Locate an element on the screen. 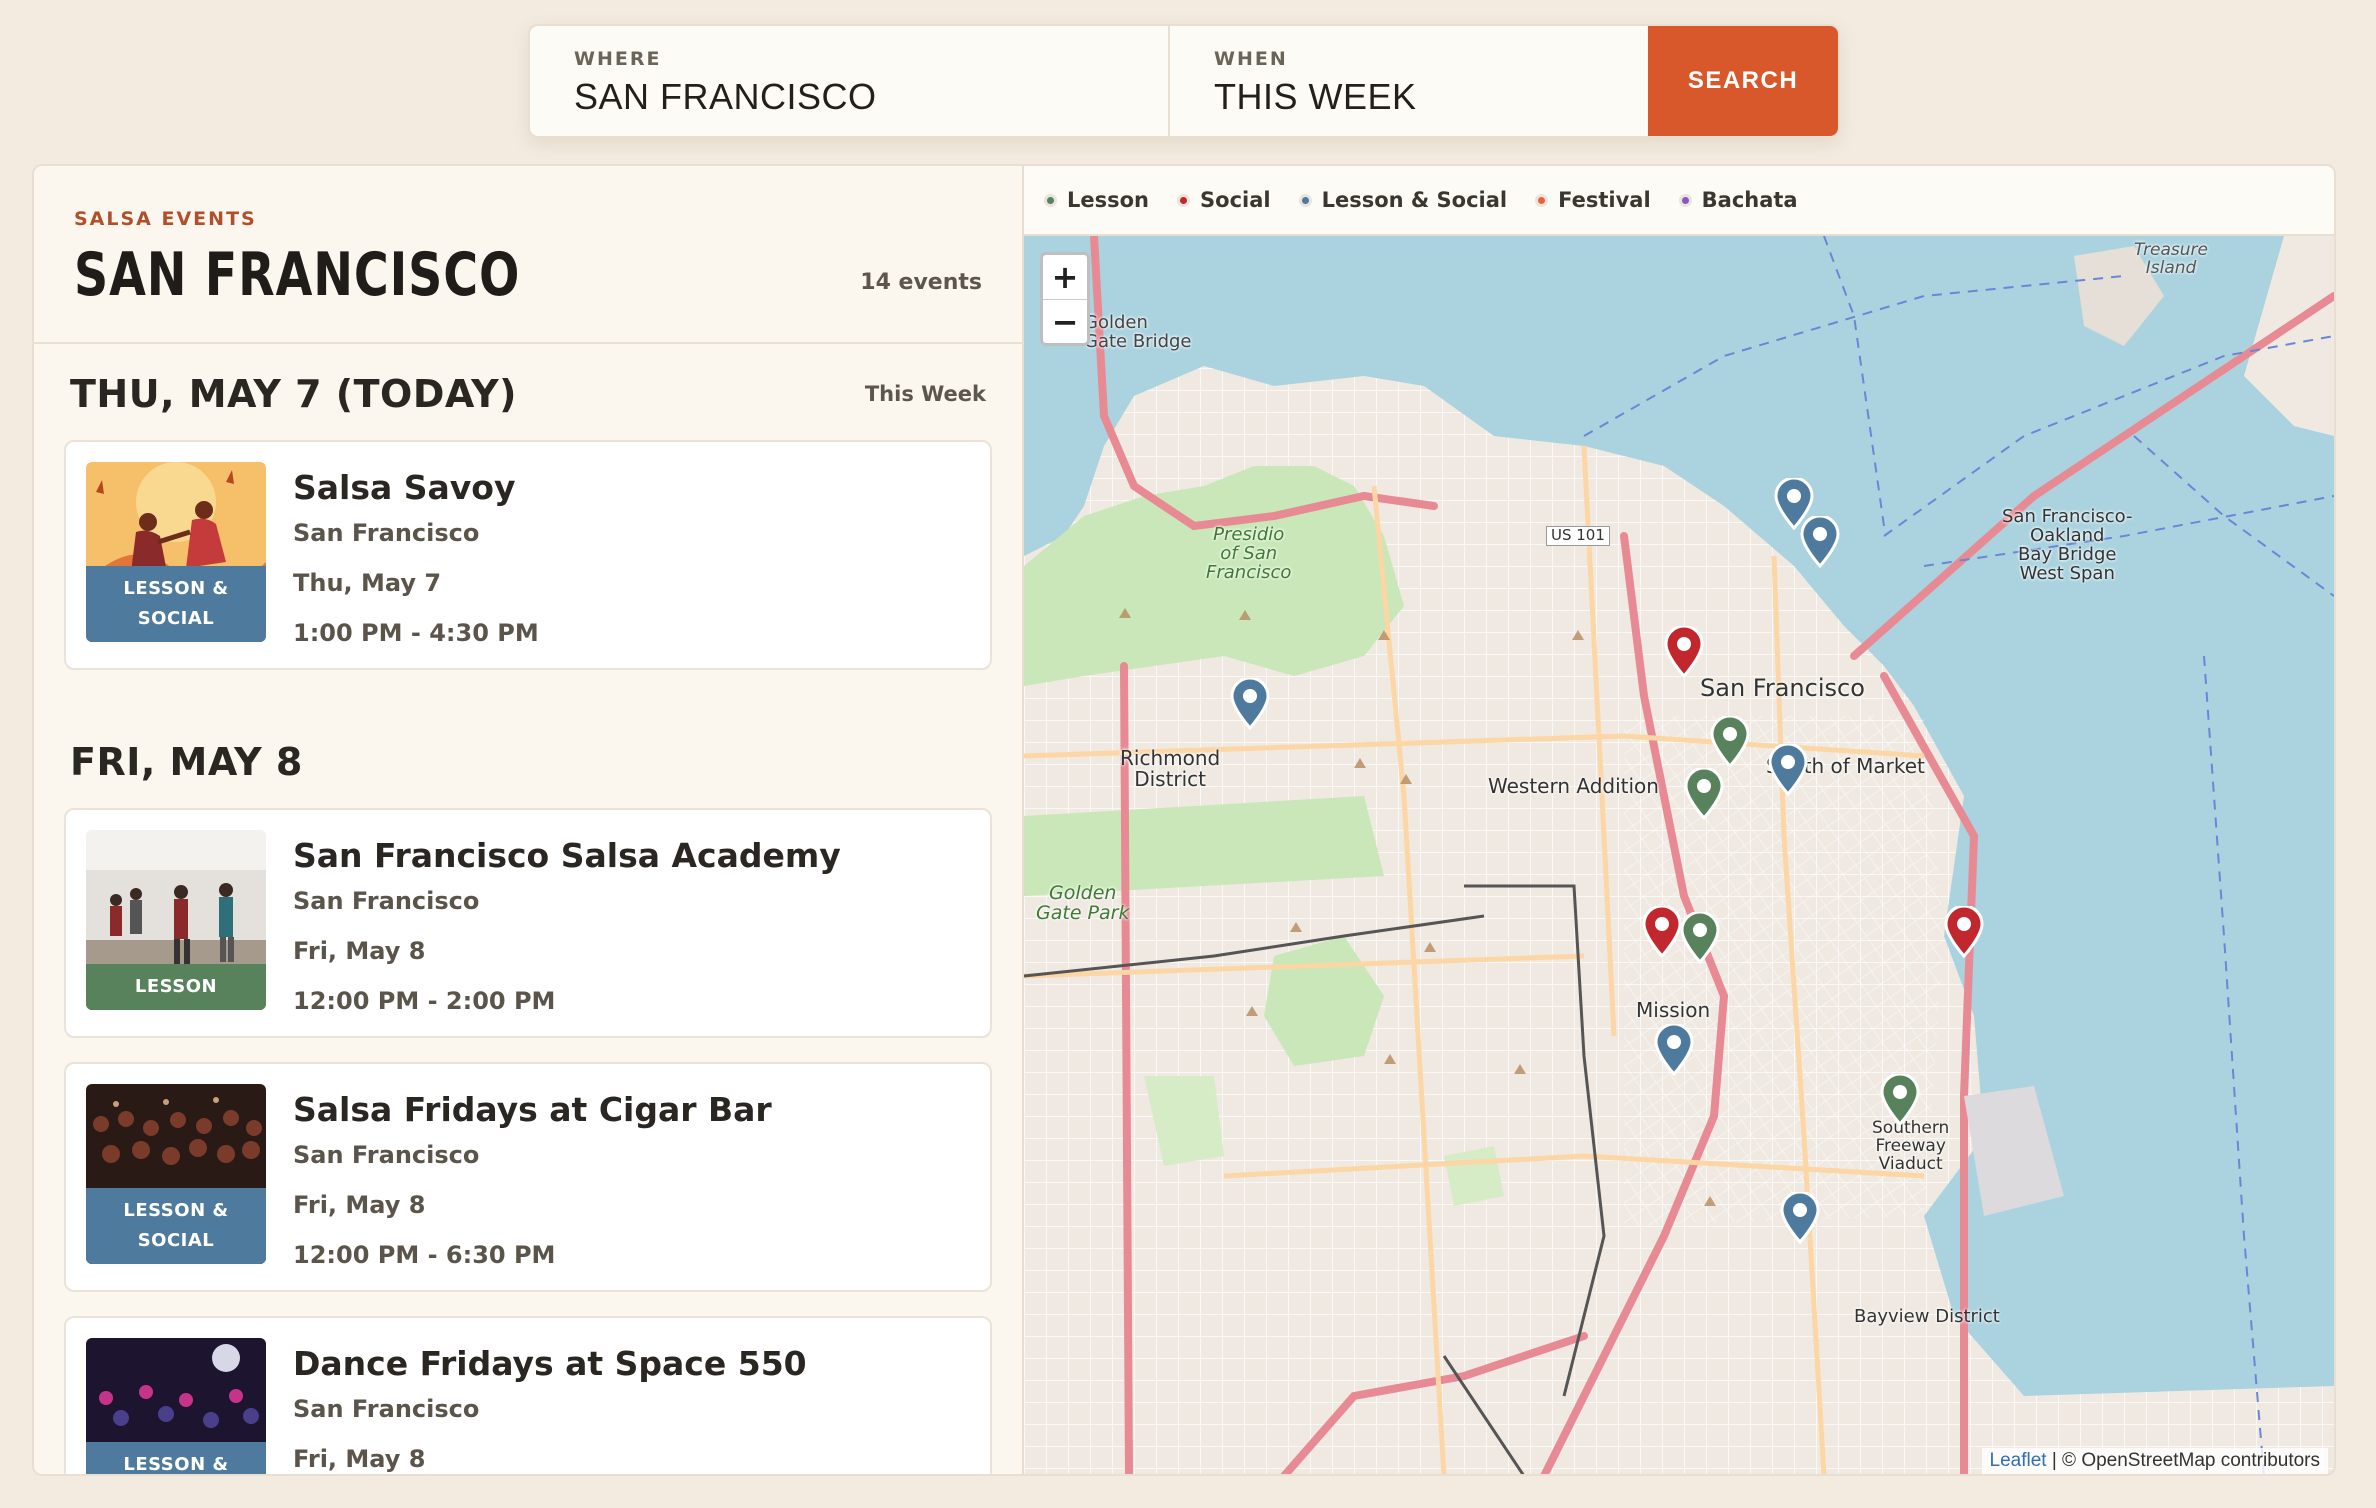 The image size is (2376, 1508). legend-item-bachata: Bachata is located at coordinates (1738, 200).